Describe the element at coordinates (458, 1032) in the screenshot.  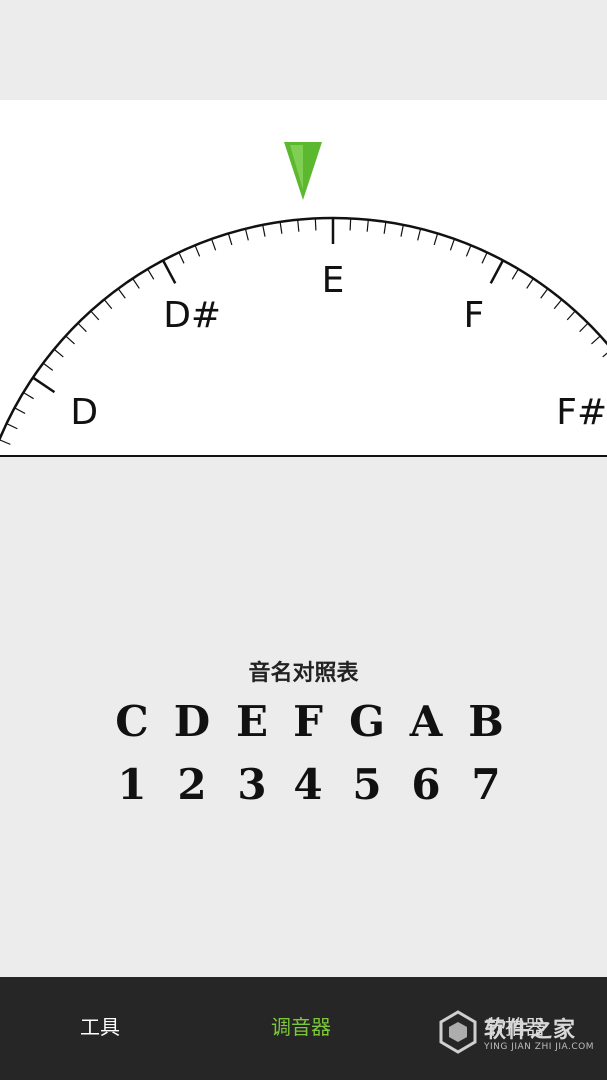
I see `brand-logo-icon` at that location.